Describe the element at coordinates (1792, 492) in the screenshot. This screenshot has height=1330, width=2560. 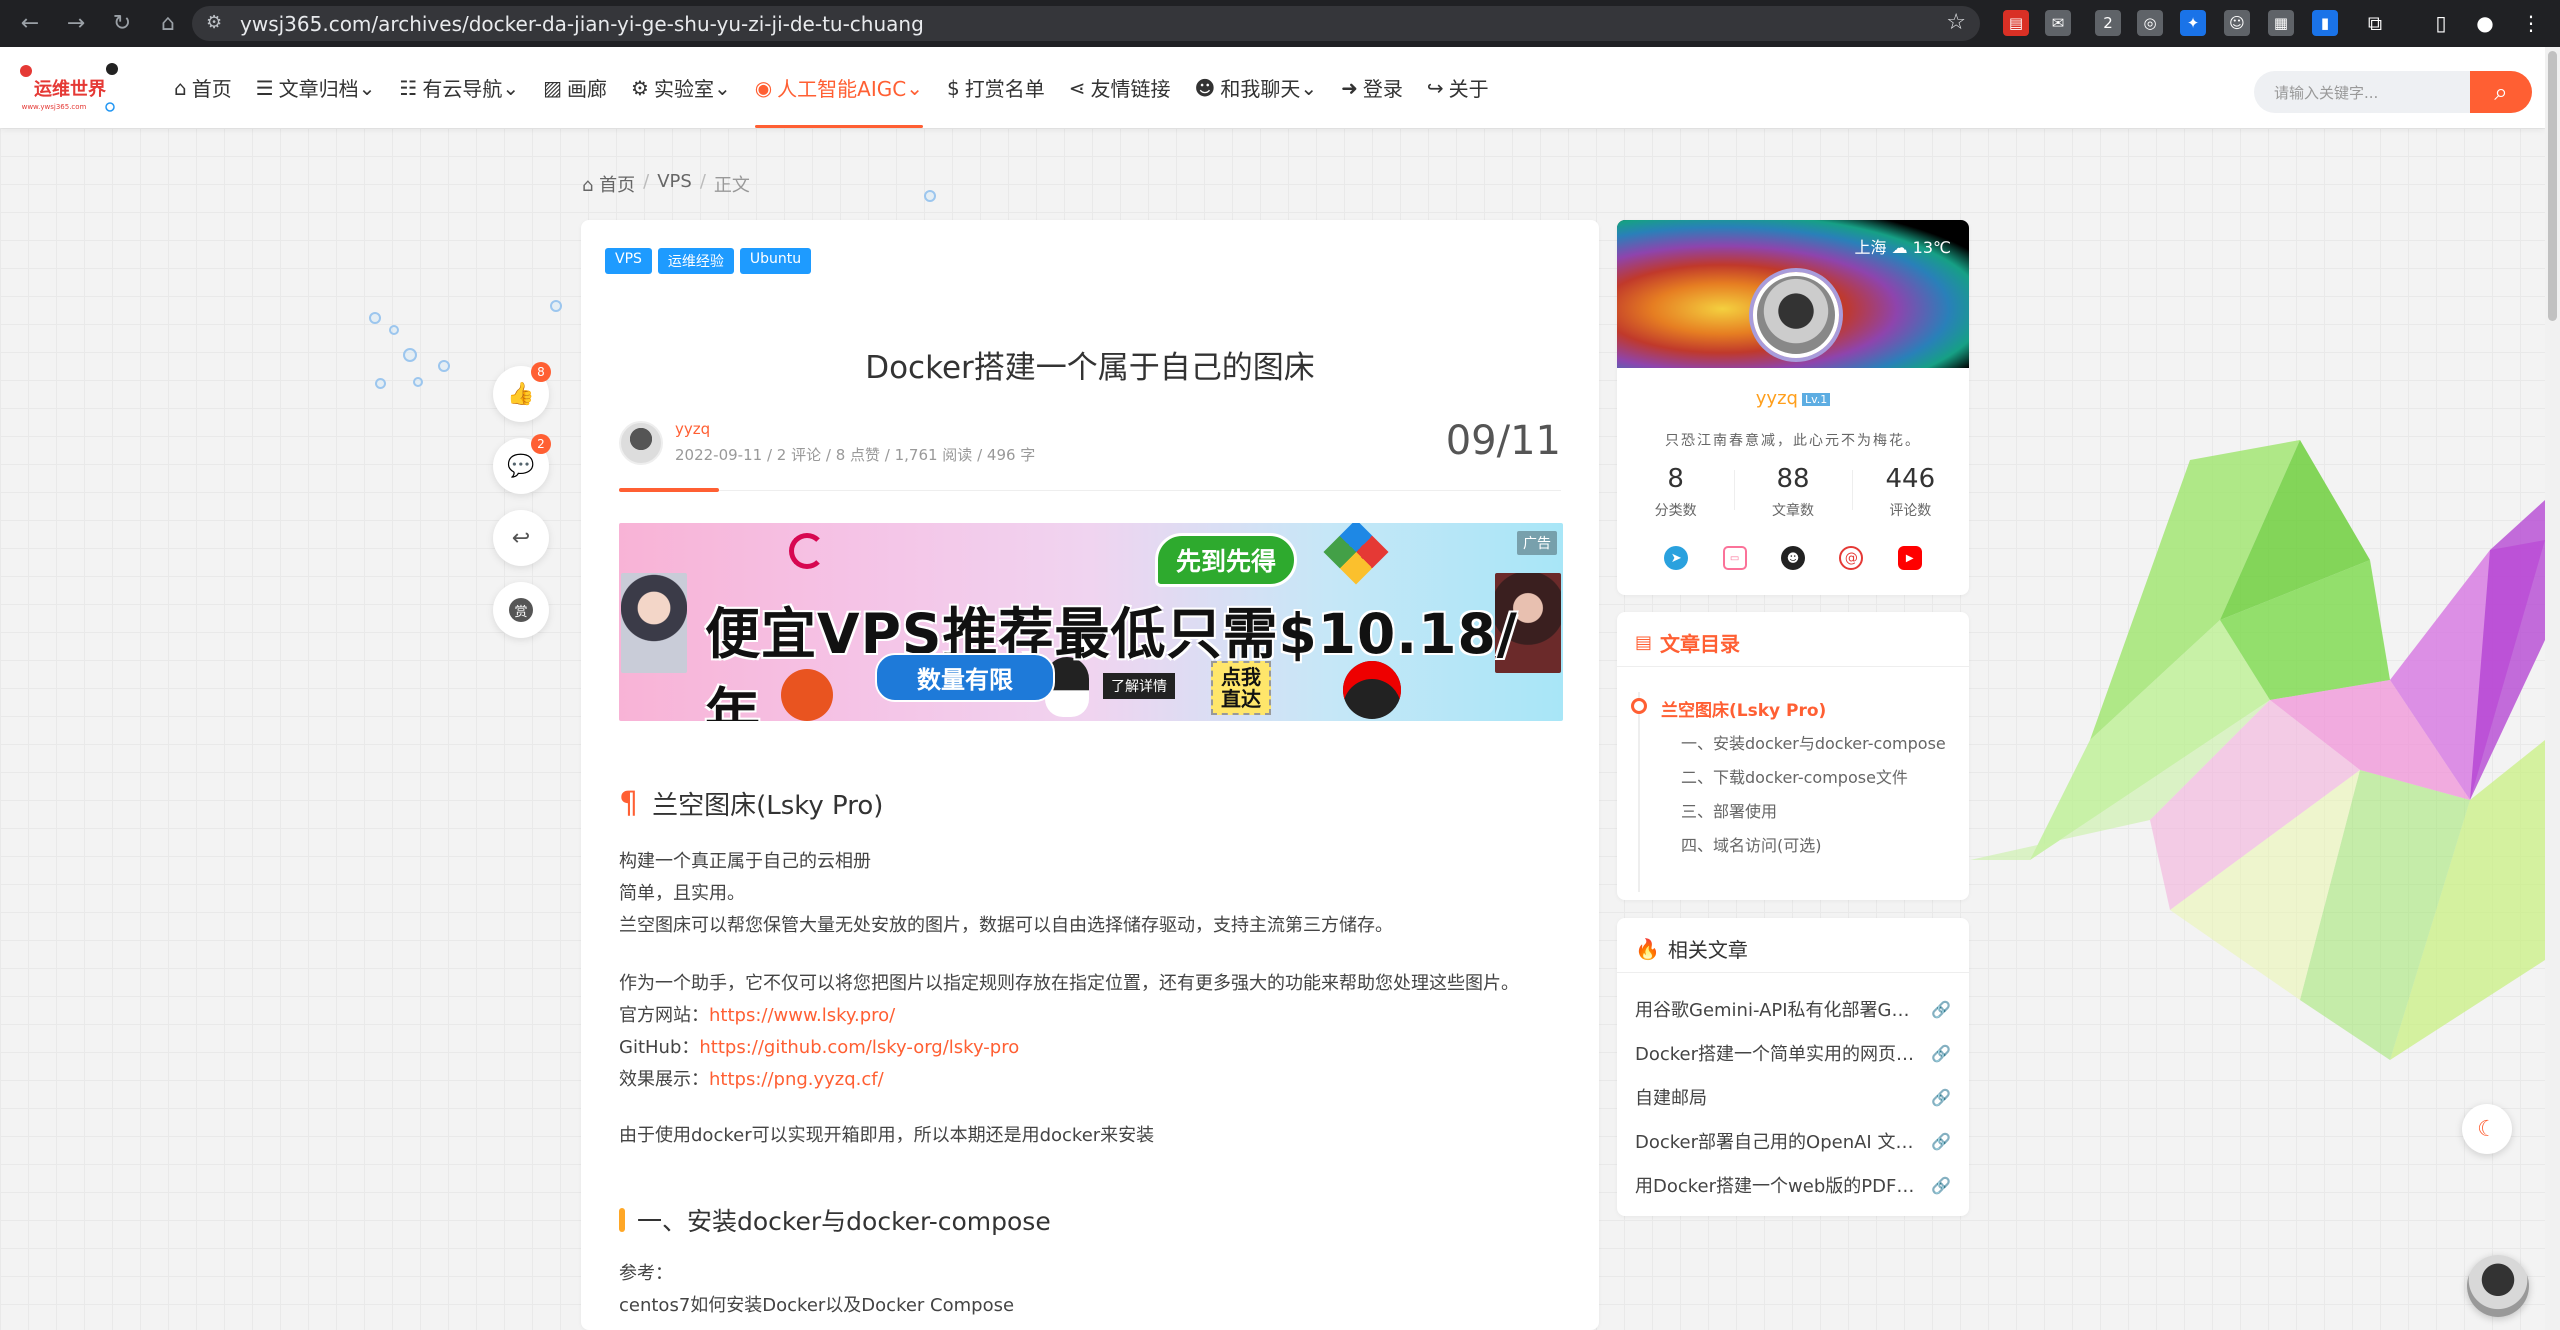
I see `stat-posts: 88 文章数` at that location.